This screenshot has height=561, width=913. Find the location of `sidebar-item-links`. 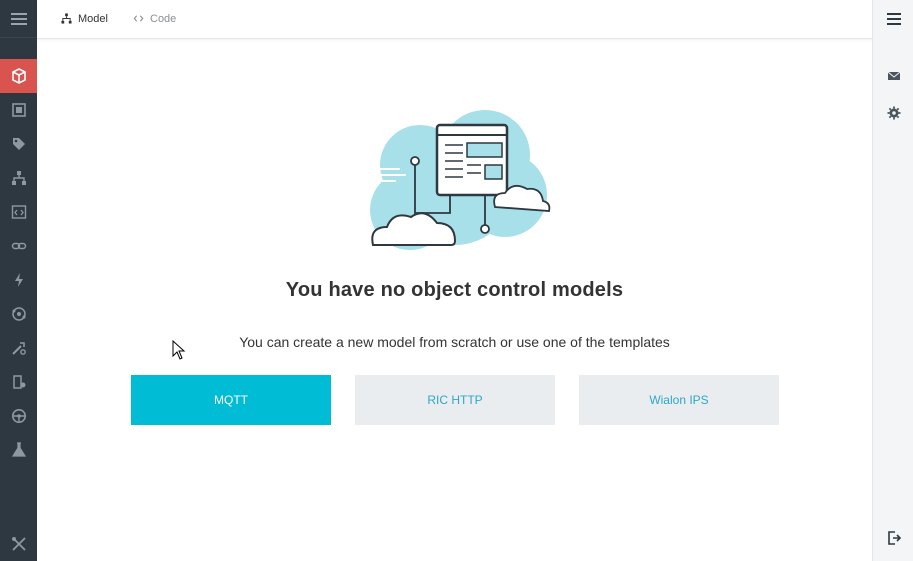

sidebar-item-links is located at coordinates (18, 246).